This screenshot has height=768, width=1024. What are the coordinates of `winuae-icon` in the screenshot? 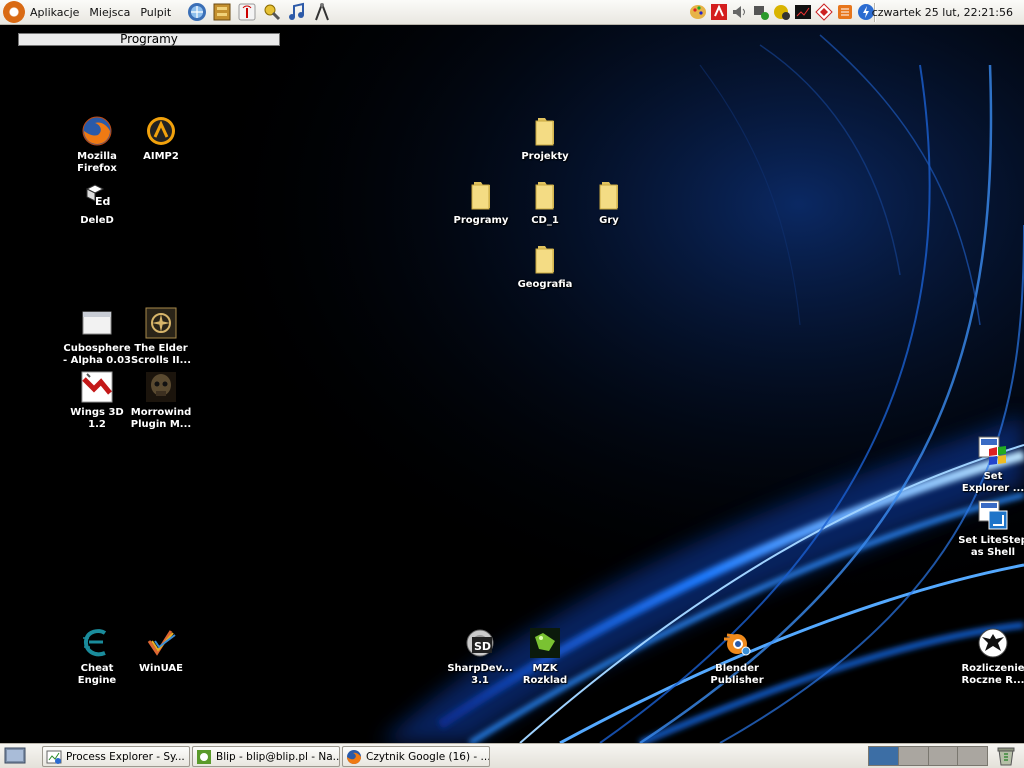 It's located at (161, 643).